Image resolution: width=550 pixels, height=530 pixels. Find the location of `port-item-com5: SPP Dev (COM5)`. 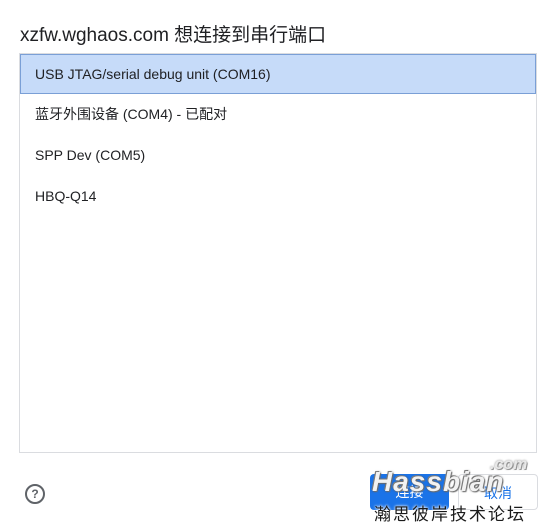

port-item-com5: SPP Dev (COM5) is located at coordinates (278, 155).